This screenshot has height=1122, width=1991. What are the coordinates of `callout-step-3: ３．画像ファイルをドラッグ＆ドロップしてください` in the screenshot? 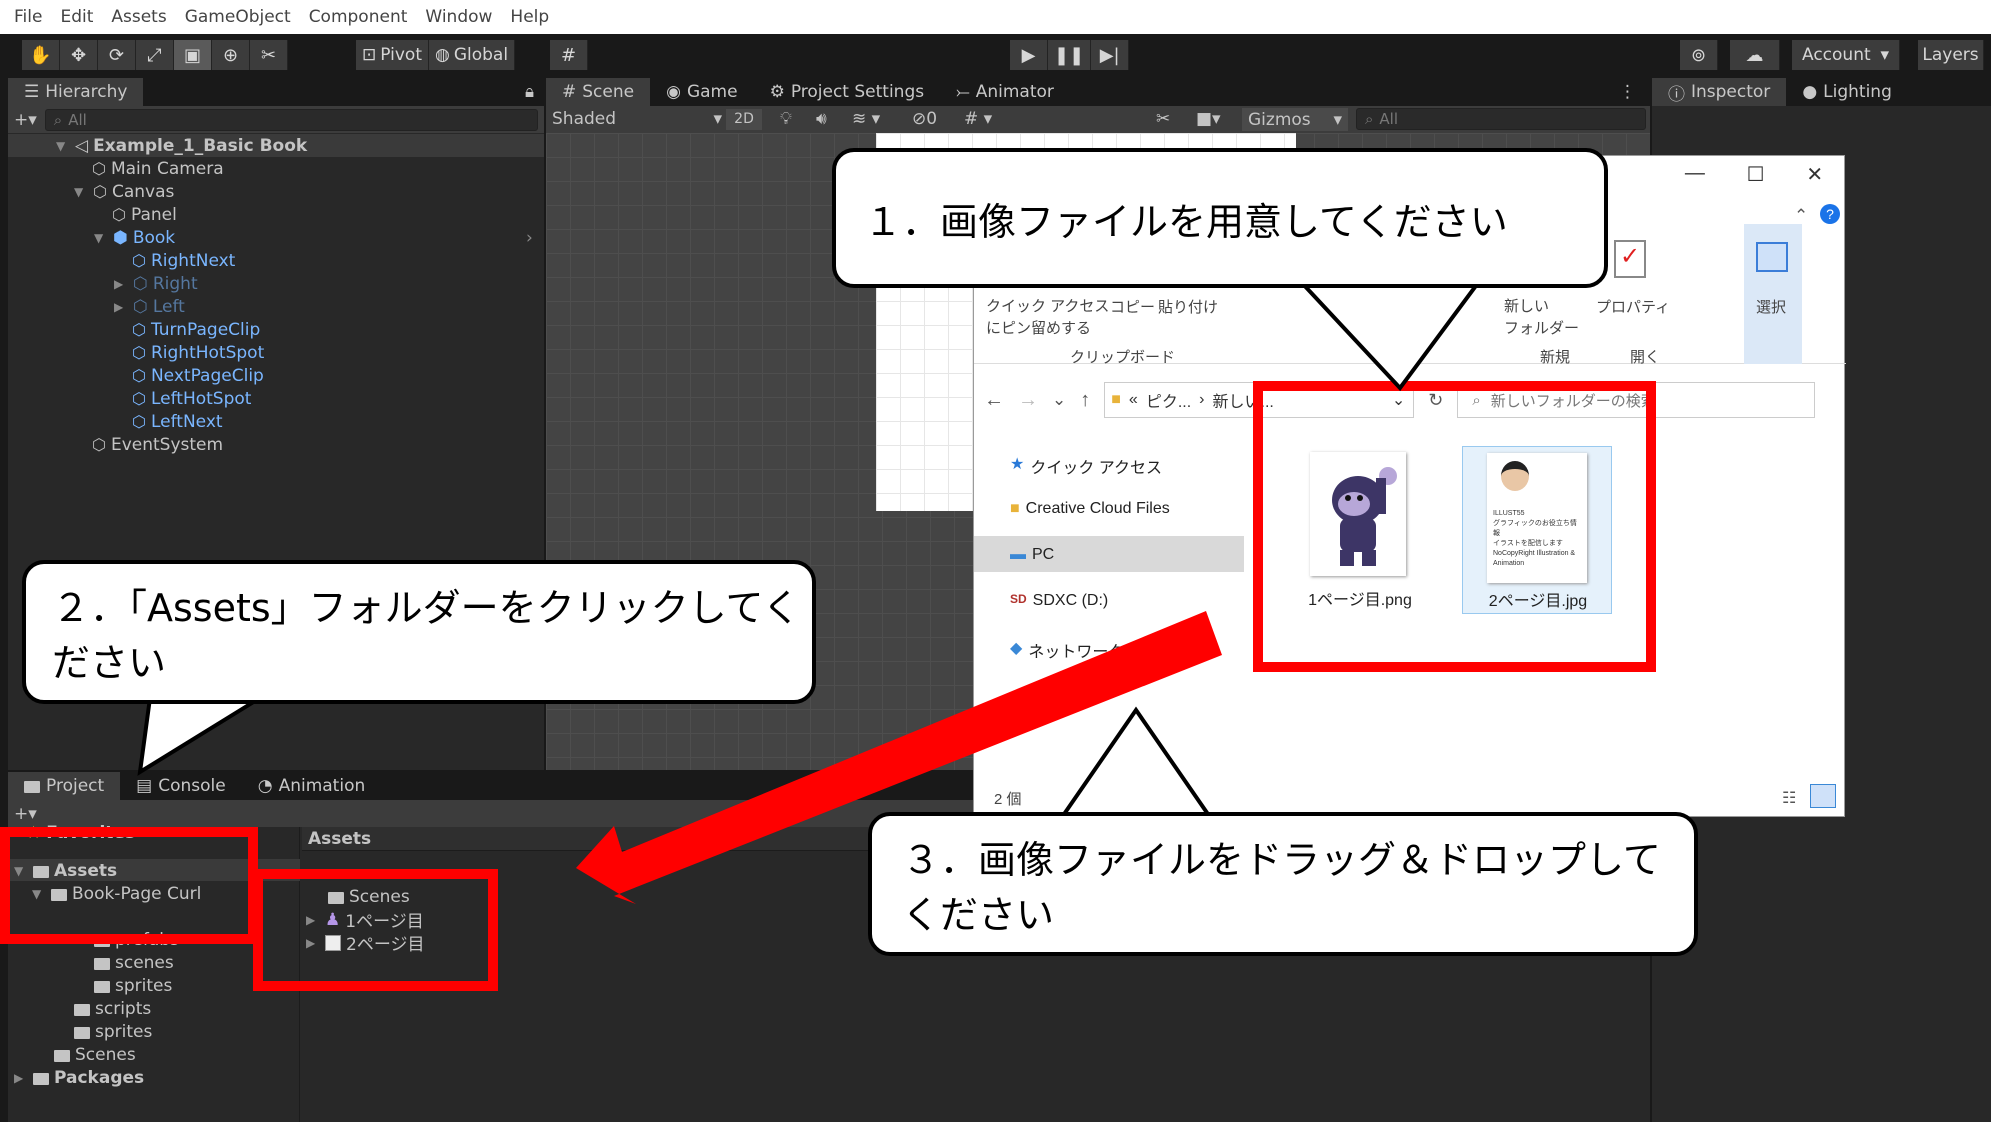 It's located at (1283, 884).